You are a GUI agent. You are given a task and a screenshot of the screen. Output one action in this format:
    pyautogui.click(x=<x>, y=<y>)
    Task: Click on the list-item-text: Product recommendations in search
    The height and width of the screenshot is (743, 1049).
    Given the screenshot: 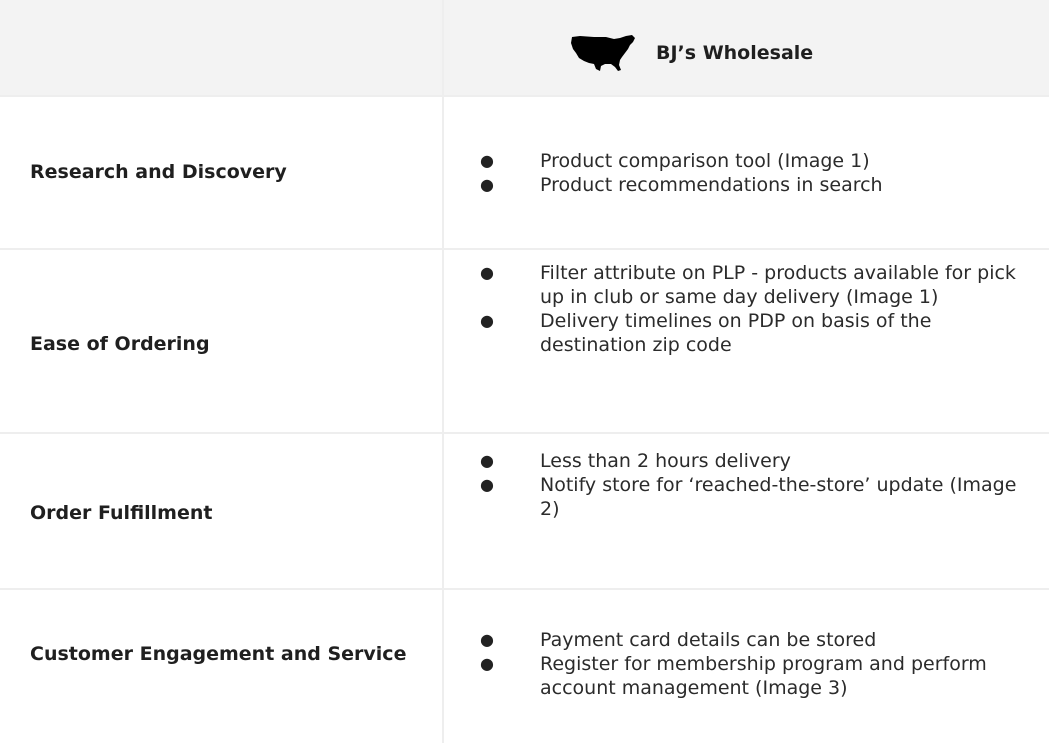 What is the action you would take?
    pyautogui.click(x=711, y=185)
    